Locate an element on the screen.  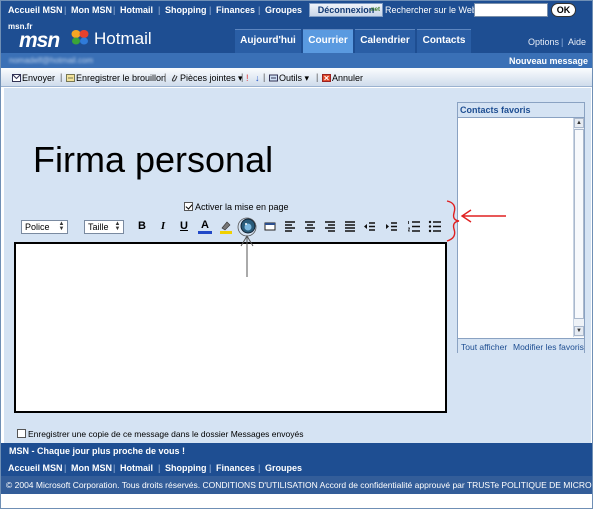
send-button: Envoyer is located at coordinates (33, 78).